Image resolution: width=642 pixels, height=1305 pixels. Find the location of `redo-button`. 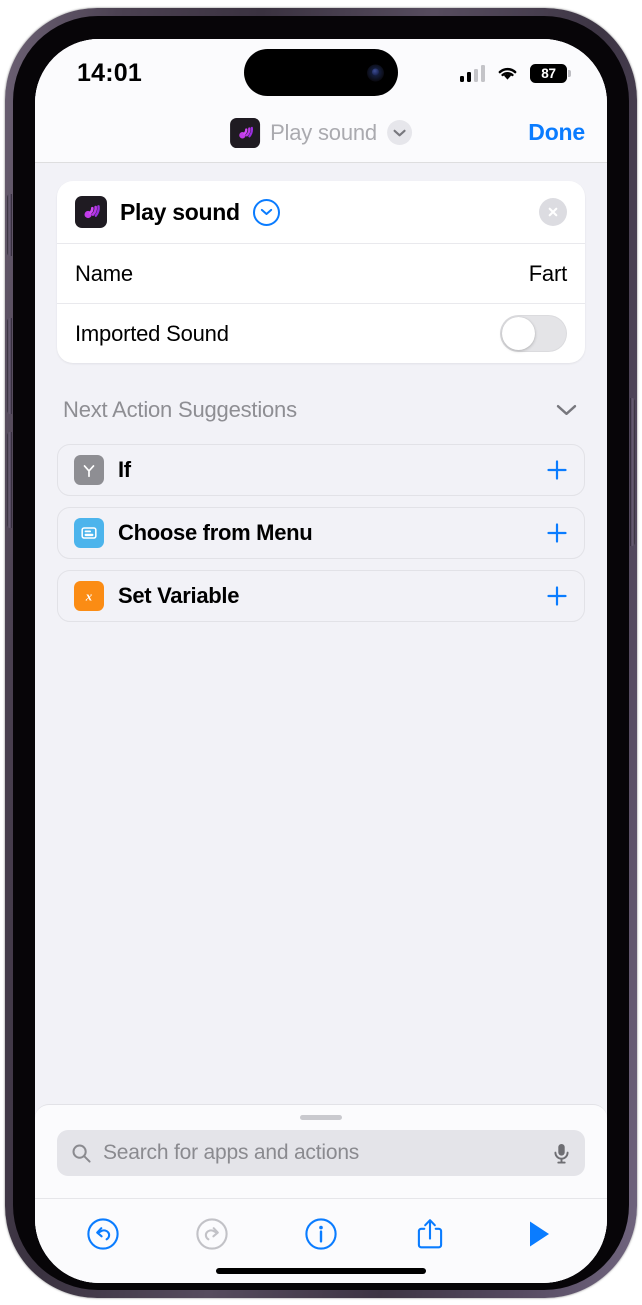

redo-button is located at coordinates (212, 1234).